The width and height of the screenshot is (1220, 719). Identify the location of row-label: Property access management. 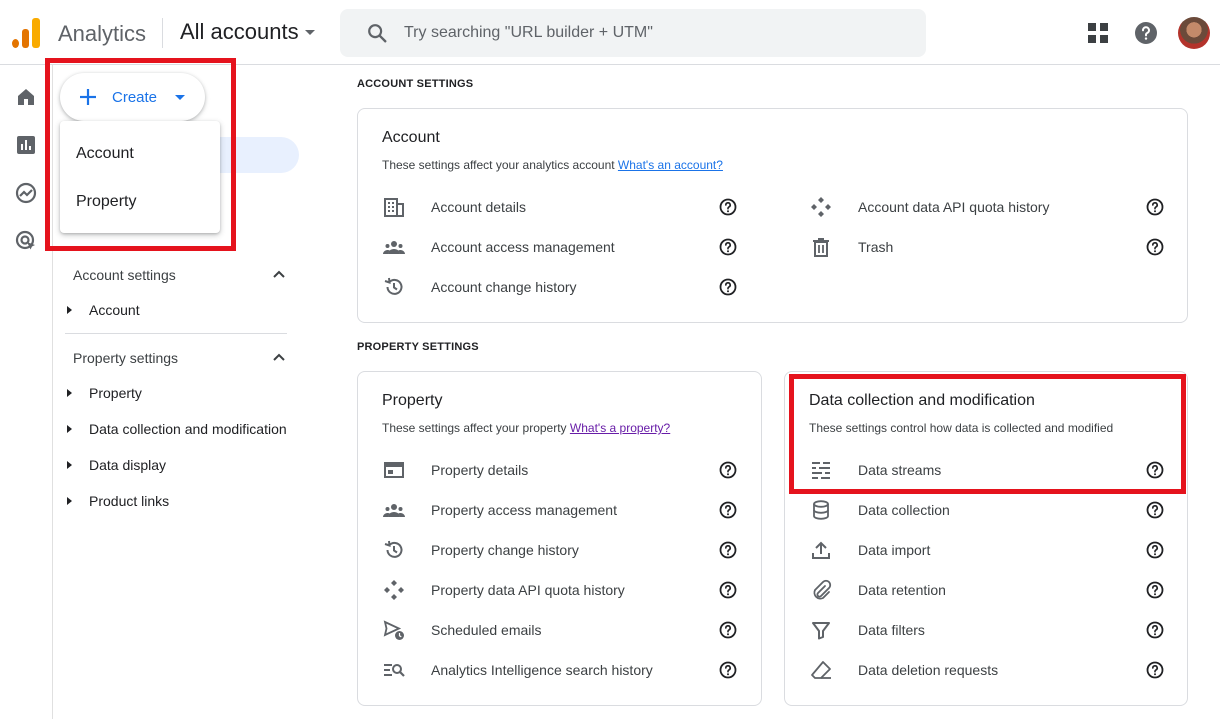
(524, 510).